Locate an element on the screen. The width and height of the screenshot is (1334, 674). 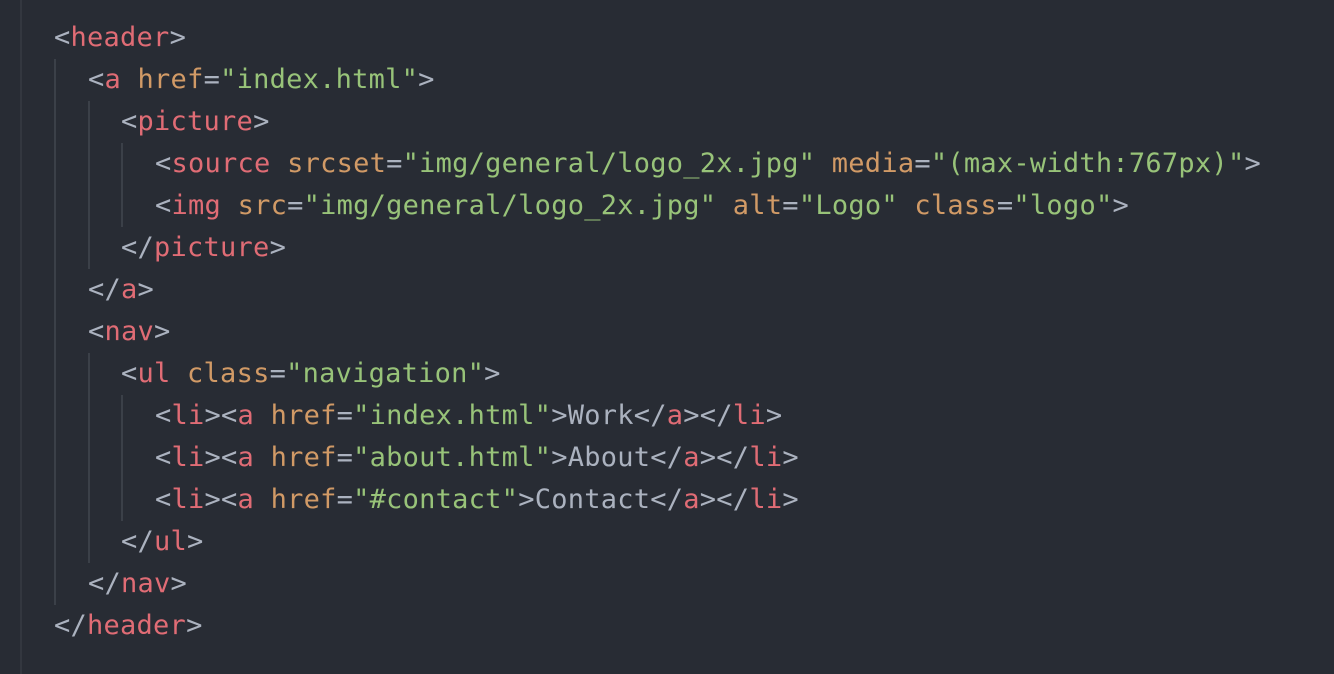
tag-name: source is located at coordinates (221, 163).